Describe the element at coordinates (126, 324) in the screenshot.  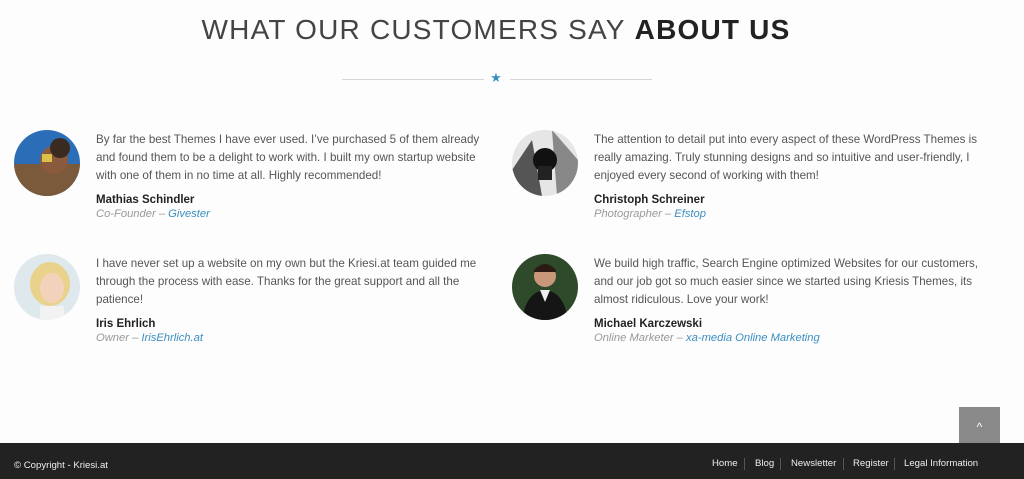
I see `testimonial-author: Iris Ehrlich` at that location.